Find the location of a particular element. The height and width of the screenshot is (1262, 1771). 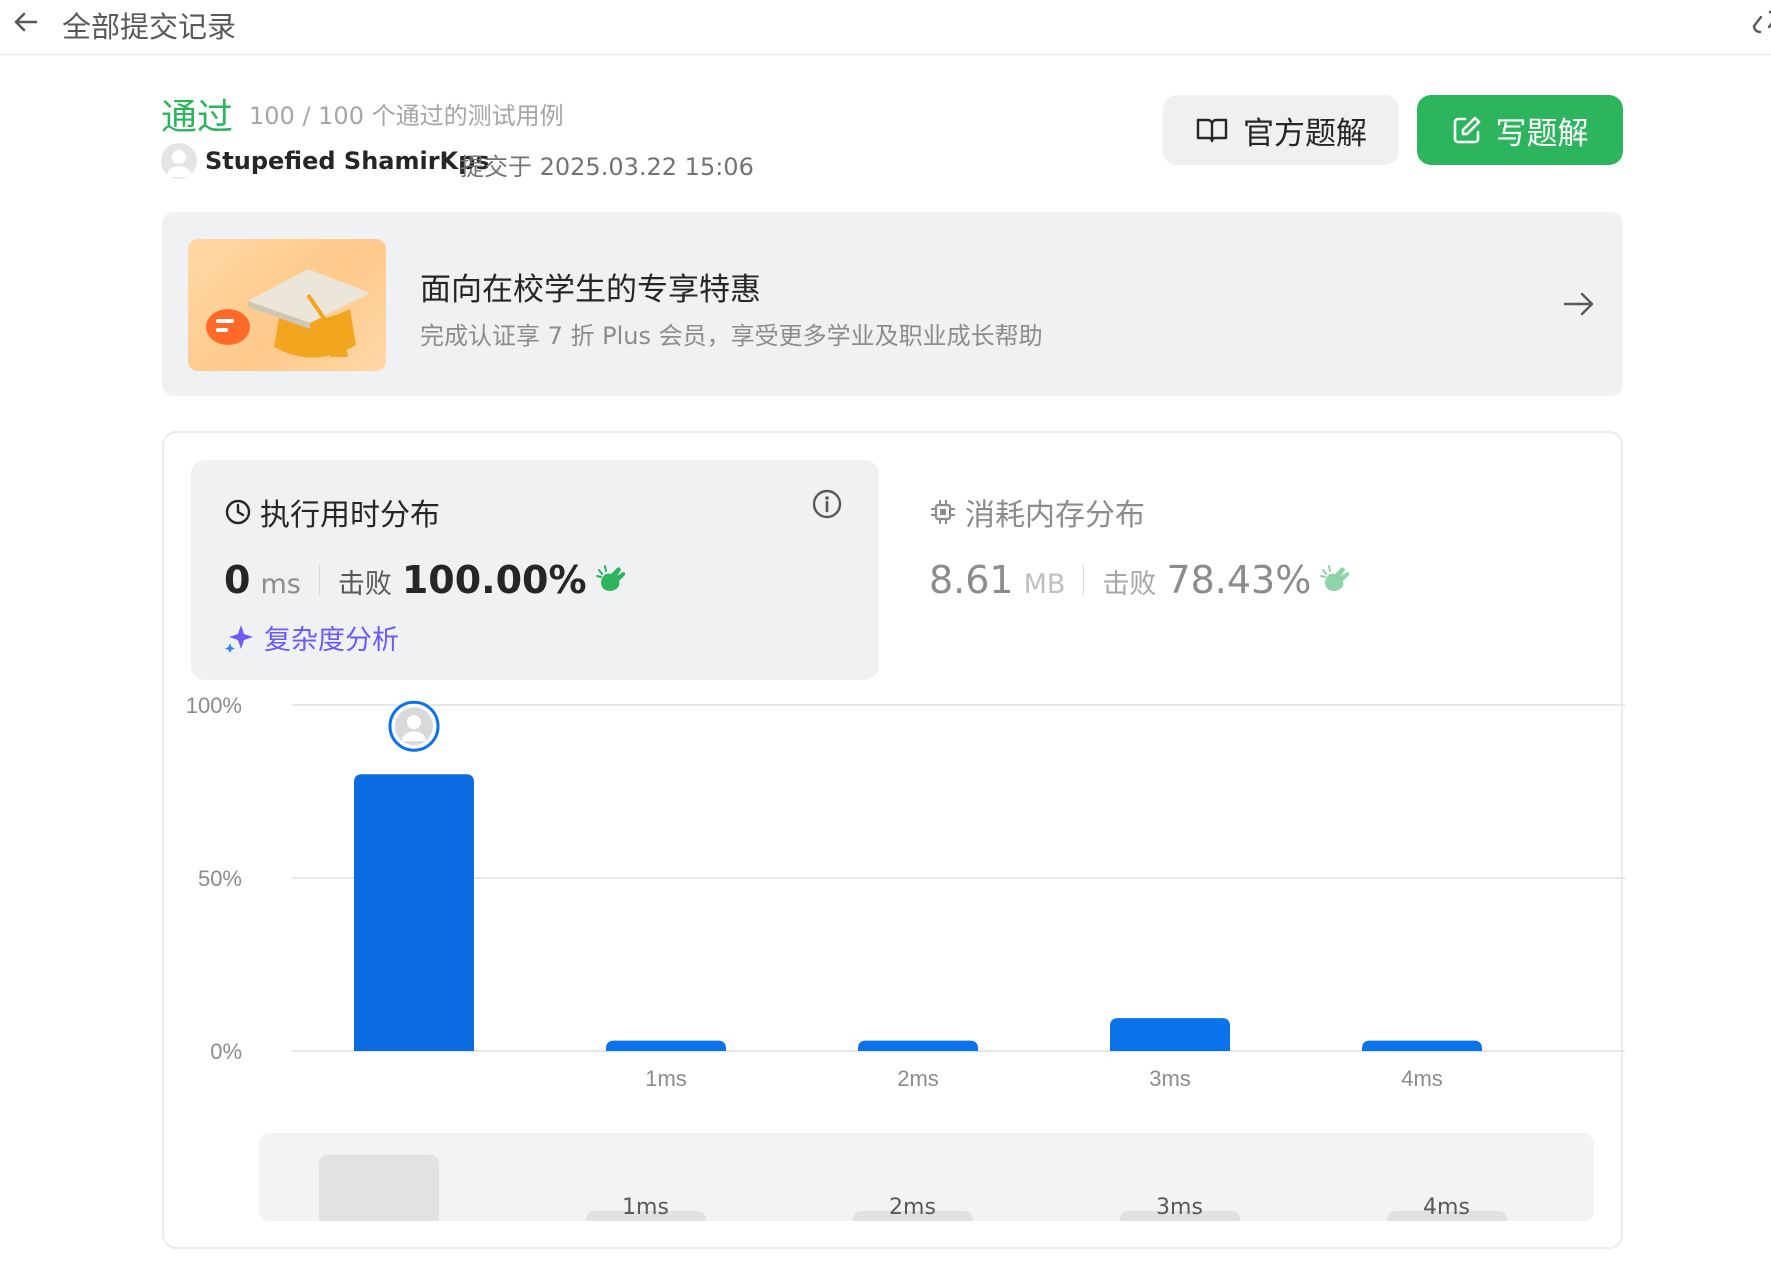

write-solution-button: 写题解 is located at coordinates (1520, 130).